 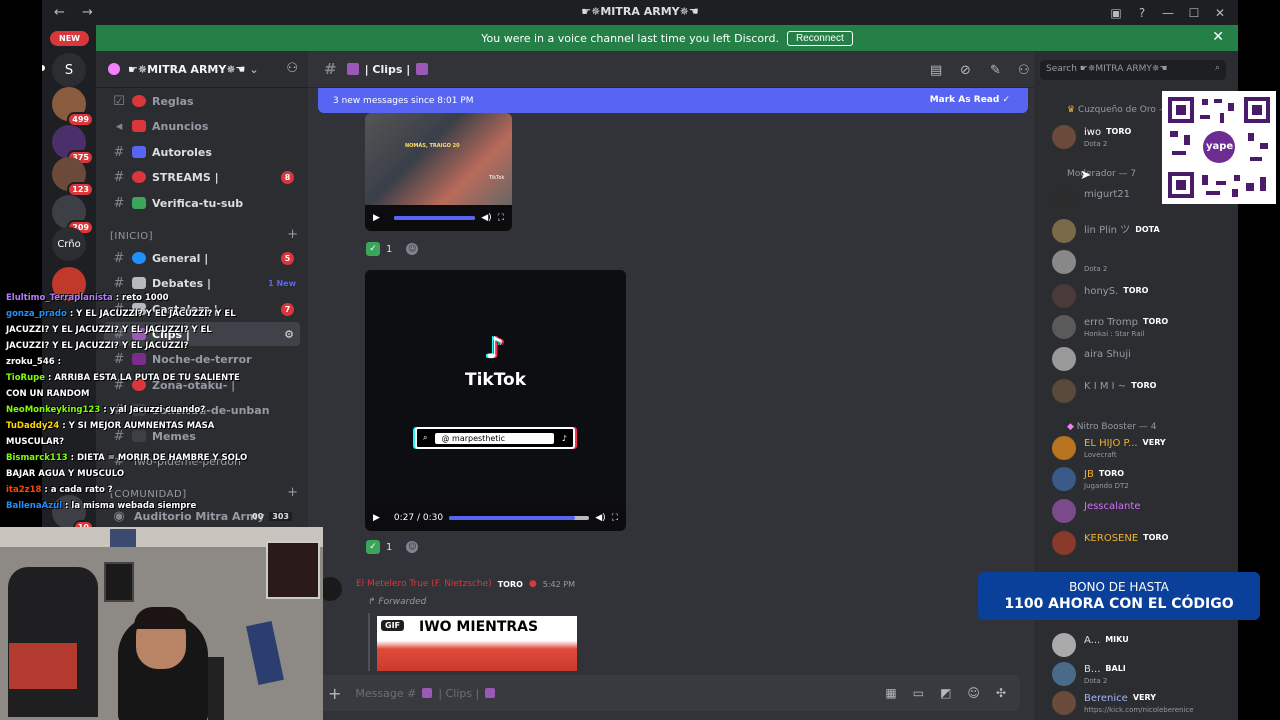 I want to click on server-icon-3: 123, so click(x=73, y=177).